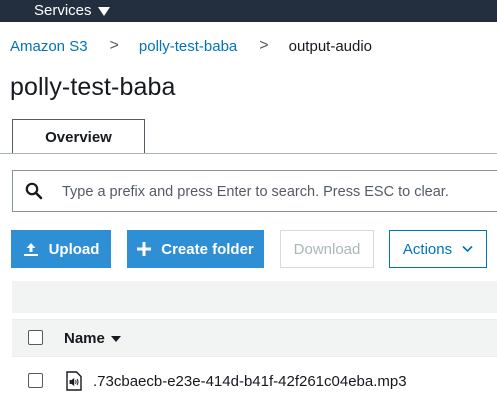 This screenshot has width=497, height=402. I want to click on tab-overview: Overview, so click(78, 136).